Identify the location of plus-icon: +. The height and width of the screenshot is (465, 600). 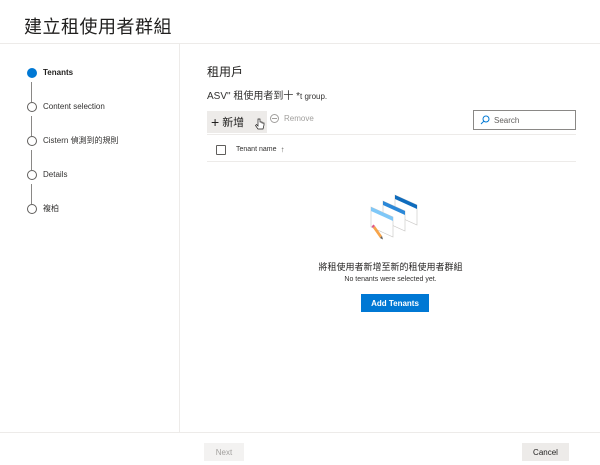
(215, 122).